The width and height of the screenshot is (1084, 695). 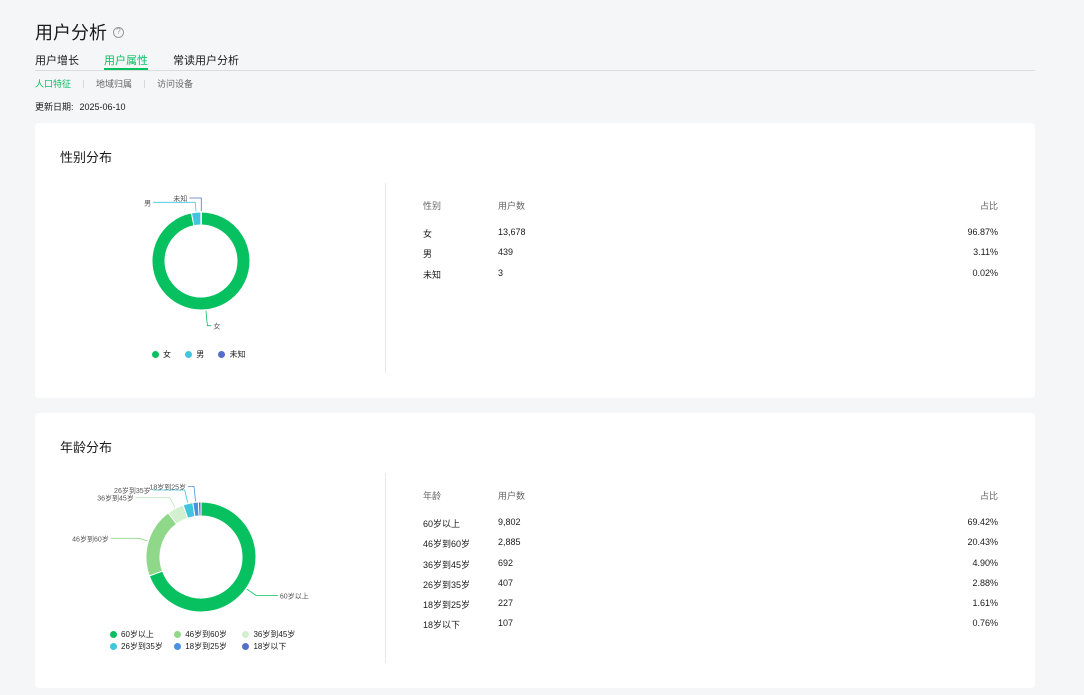 I want to click on cell-name: 18岁以下, so click(x=442, y=625).